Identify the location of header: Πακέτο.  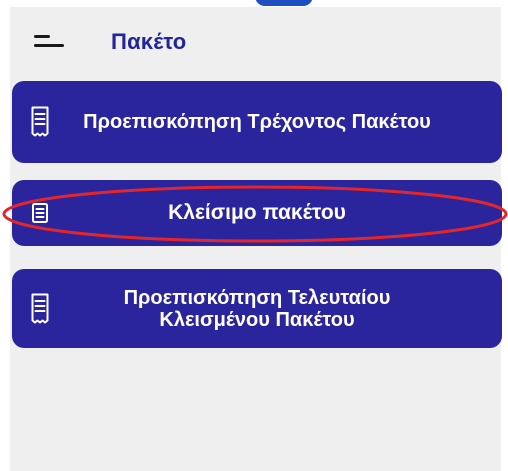
(255, 39).